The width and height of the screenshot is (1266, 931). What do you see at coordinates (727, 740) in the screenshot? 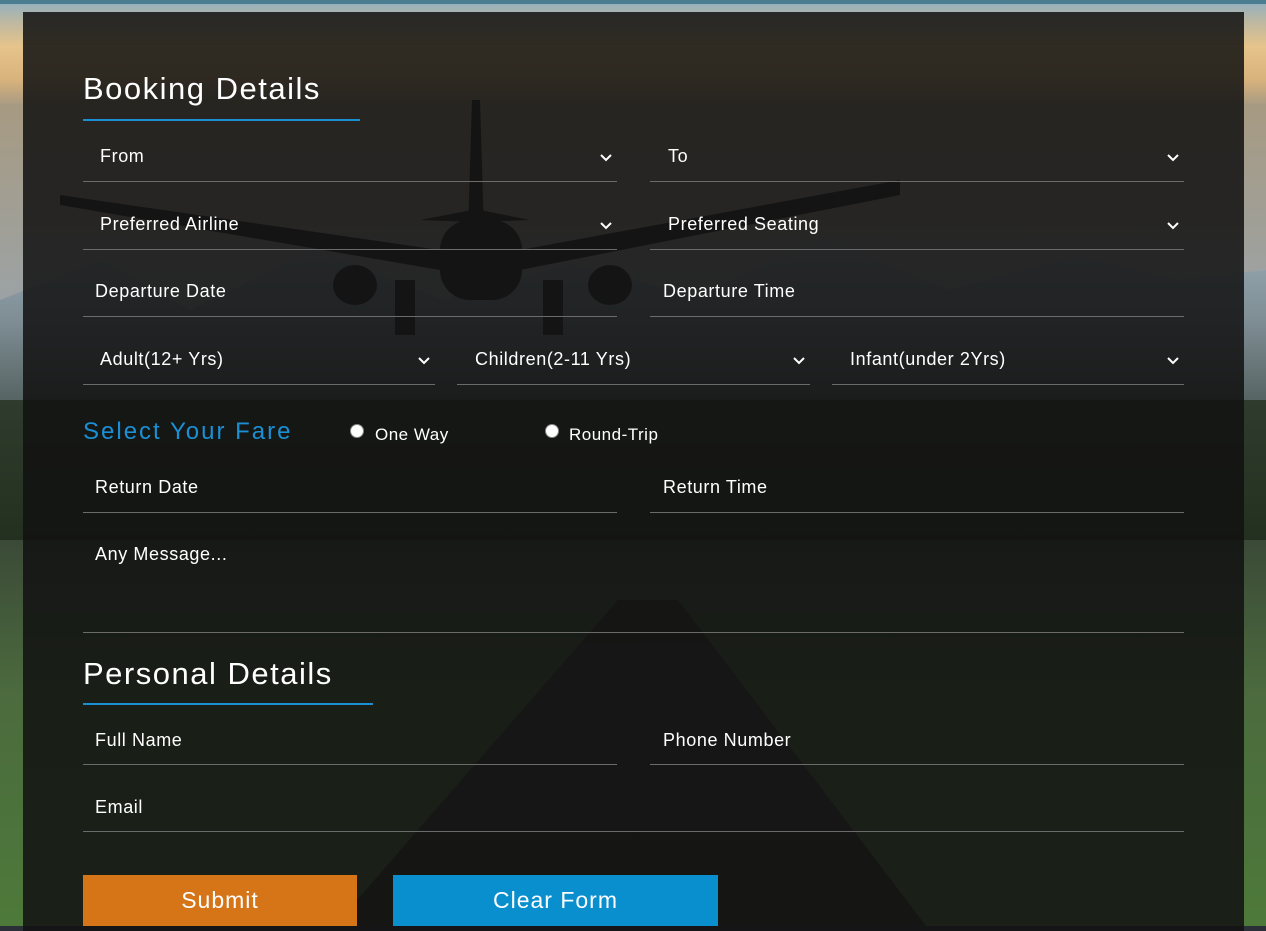
I see `phone-number-placeholder: Phone Number` at bounding box center [727, 740].